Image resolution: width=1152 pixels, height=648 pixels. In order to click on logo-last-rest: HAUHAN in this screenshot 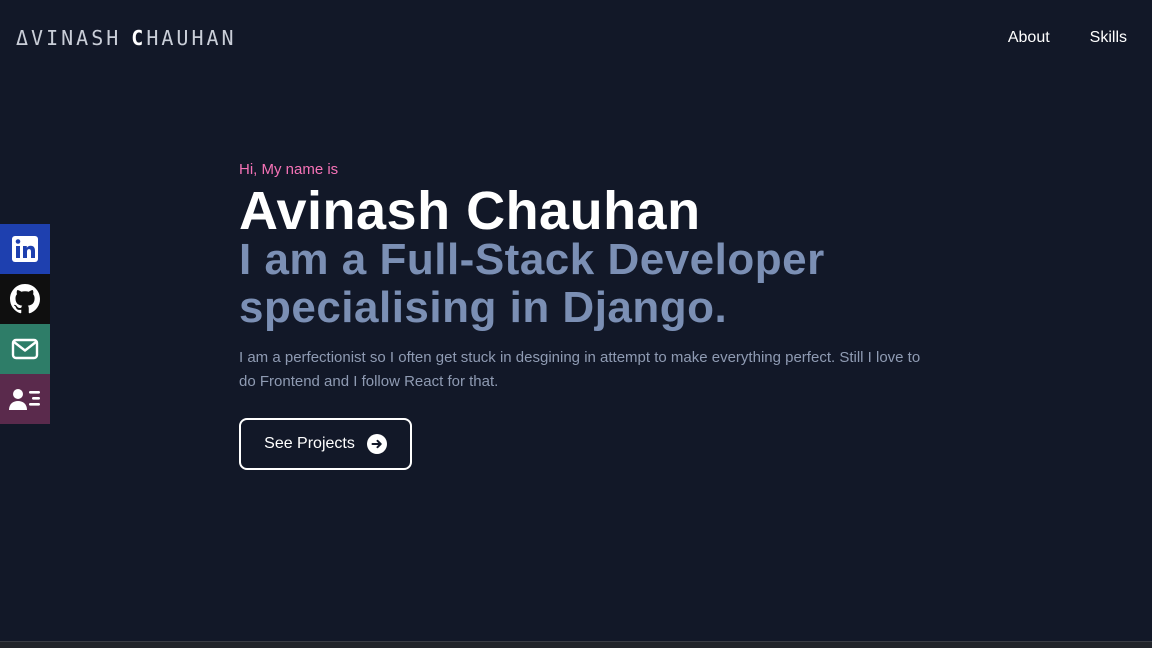, I will do `click(191, 38)`.